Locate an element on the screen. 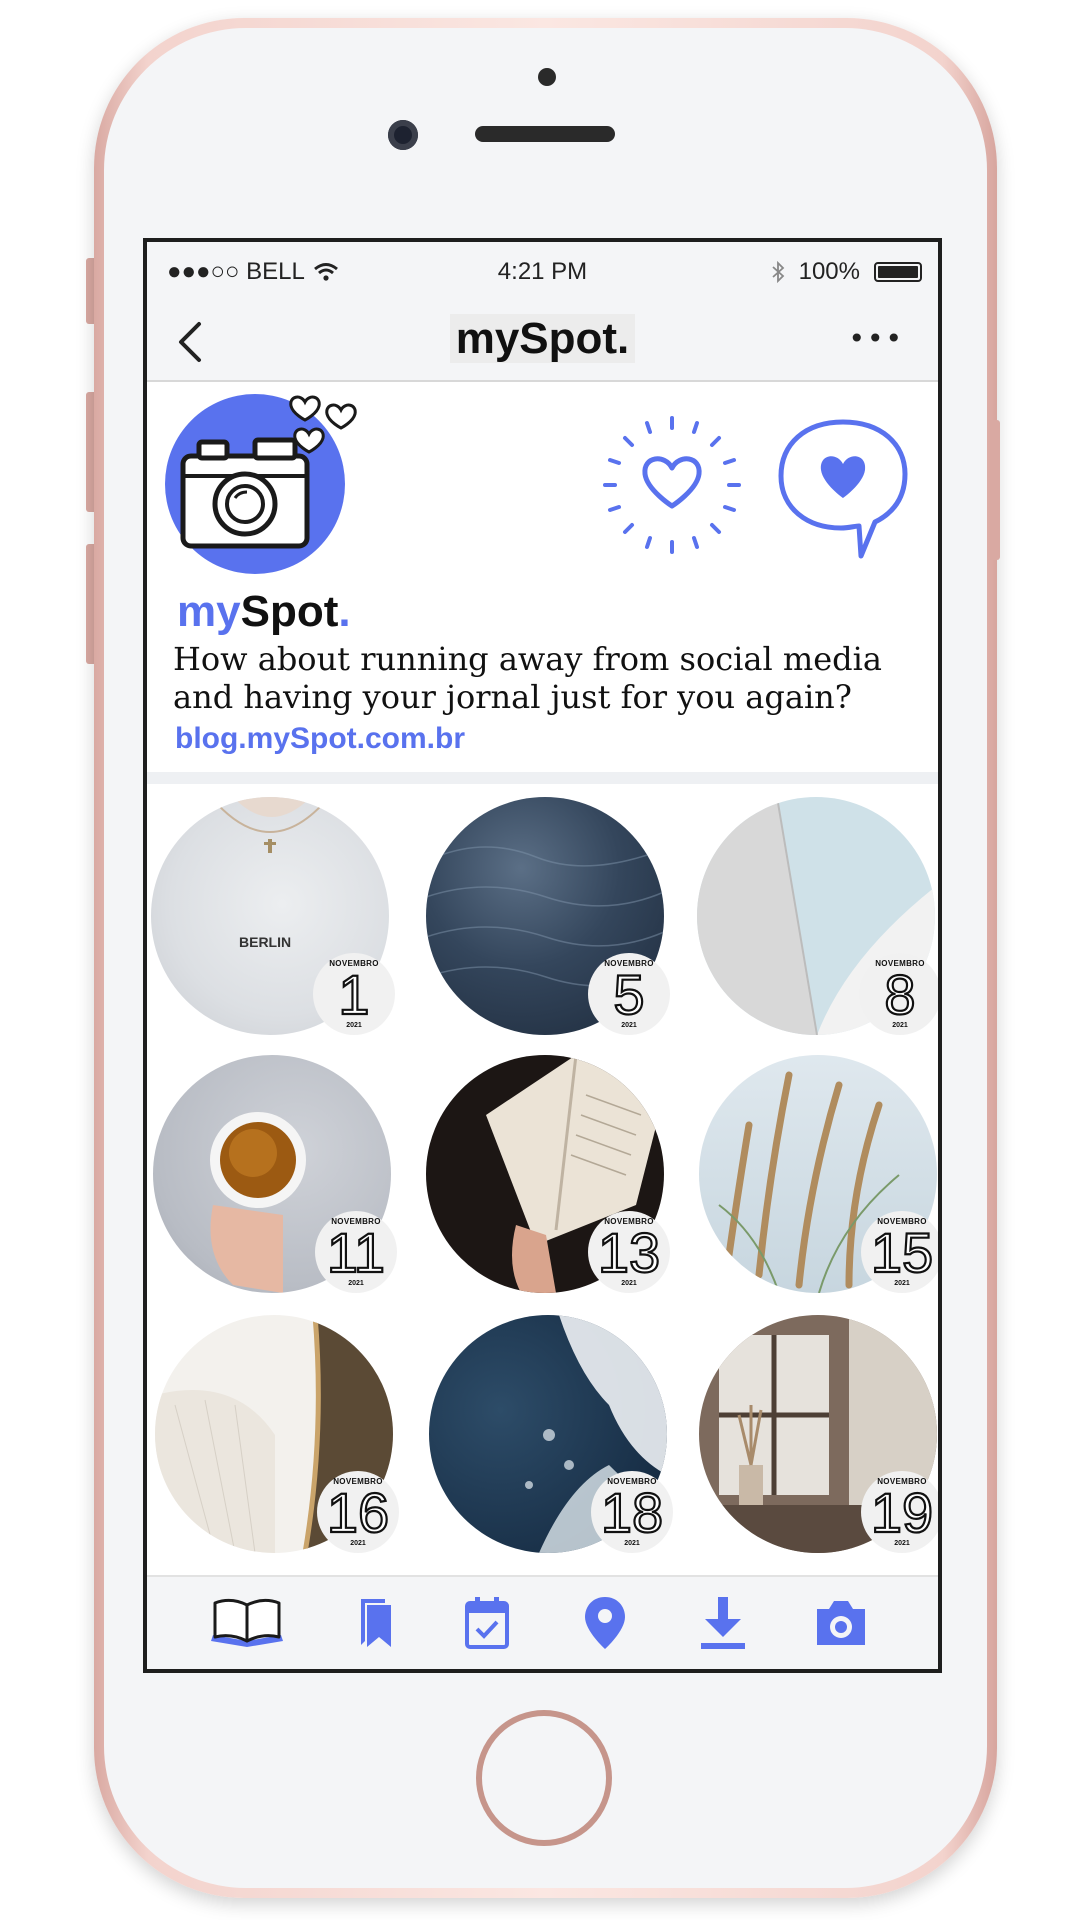 The width and height of the screenshot is (1080, 1920). post-item: NOVEMBRO 15 2021 is located at coordinates (818, 1174).